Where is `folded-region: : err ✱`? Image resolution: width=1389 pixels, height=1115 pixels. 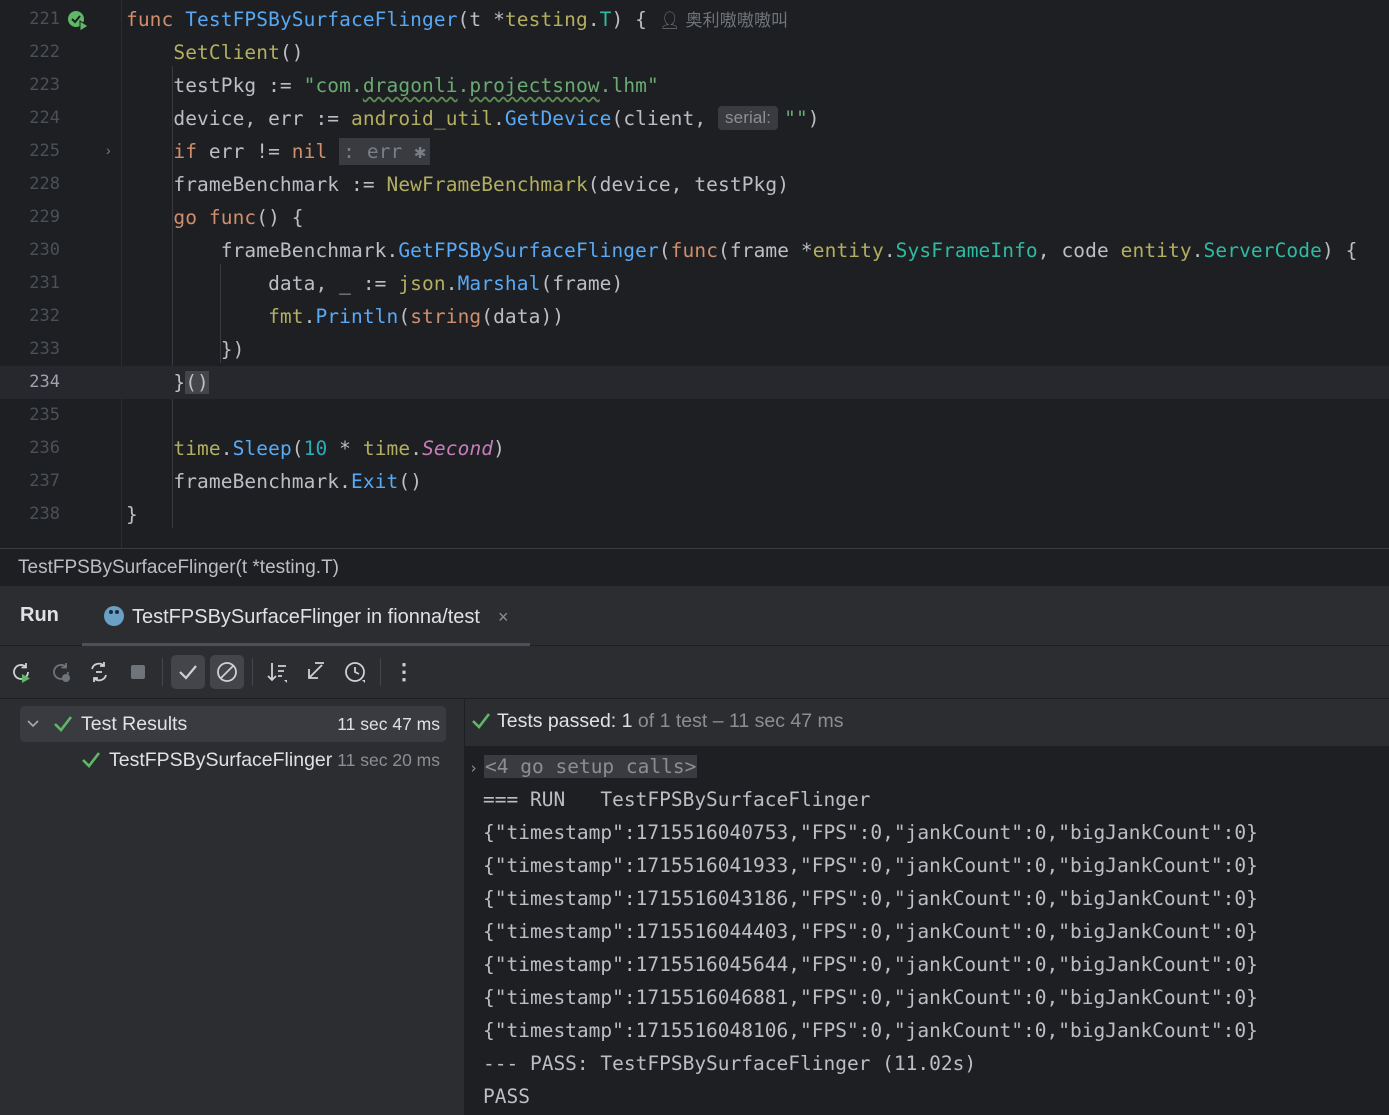 folded-region: : err ✱ is located at coordinates (385, 151).